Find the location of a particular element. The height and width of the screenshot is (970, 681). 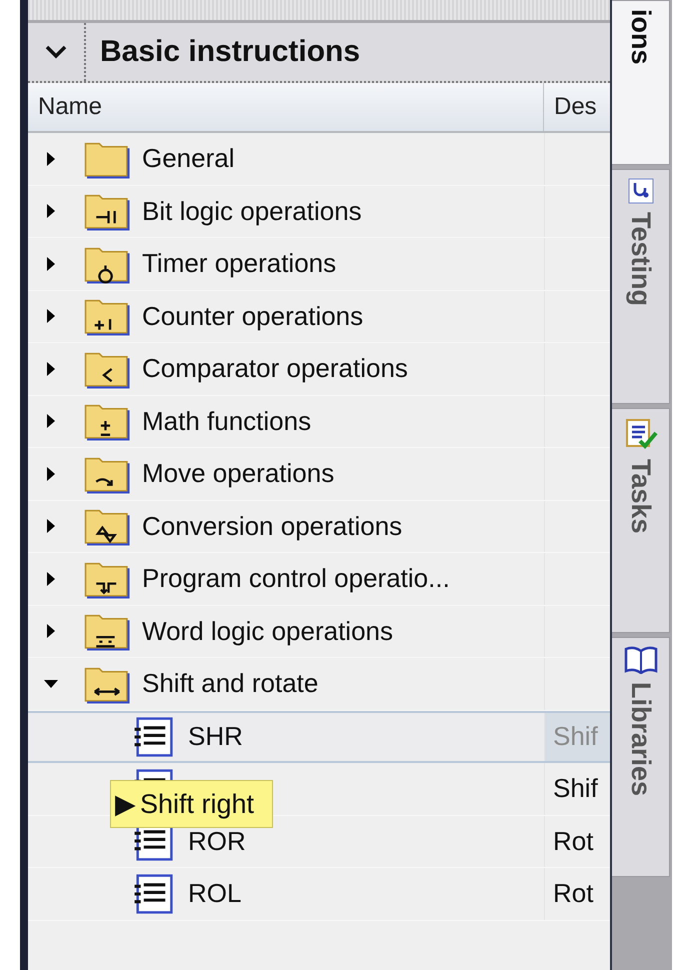

tree-item: Move operations is located at coordinates (319, 474).